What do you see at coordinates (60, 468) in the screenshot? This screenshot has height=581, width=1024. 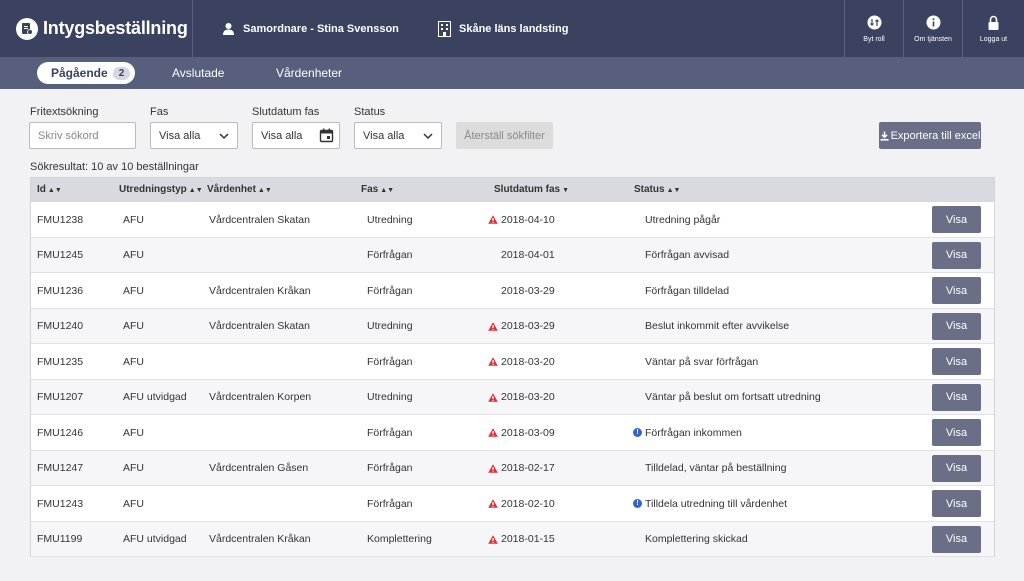 I see `cell-id: FMU1247` at bounding box center [60, 468].